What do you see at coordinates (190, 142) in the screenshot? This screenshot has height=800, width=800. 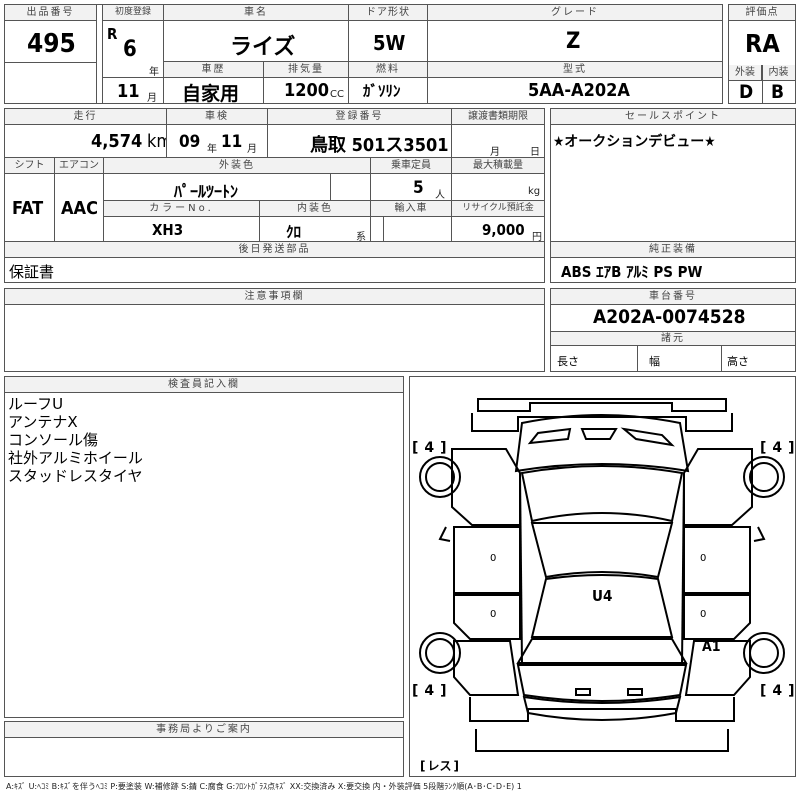 I see `inspection-year: 09` at bounding box center [190, 142].